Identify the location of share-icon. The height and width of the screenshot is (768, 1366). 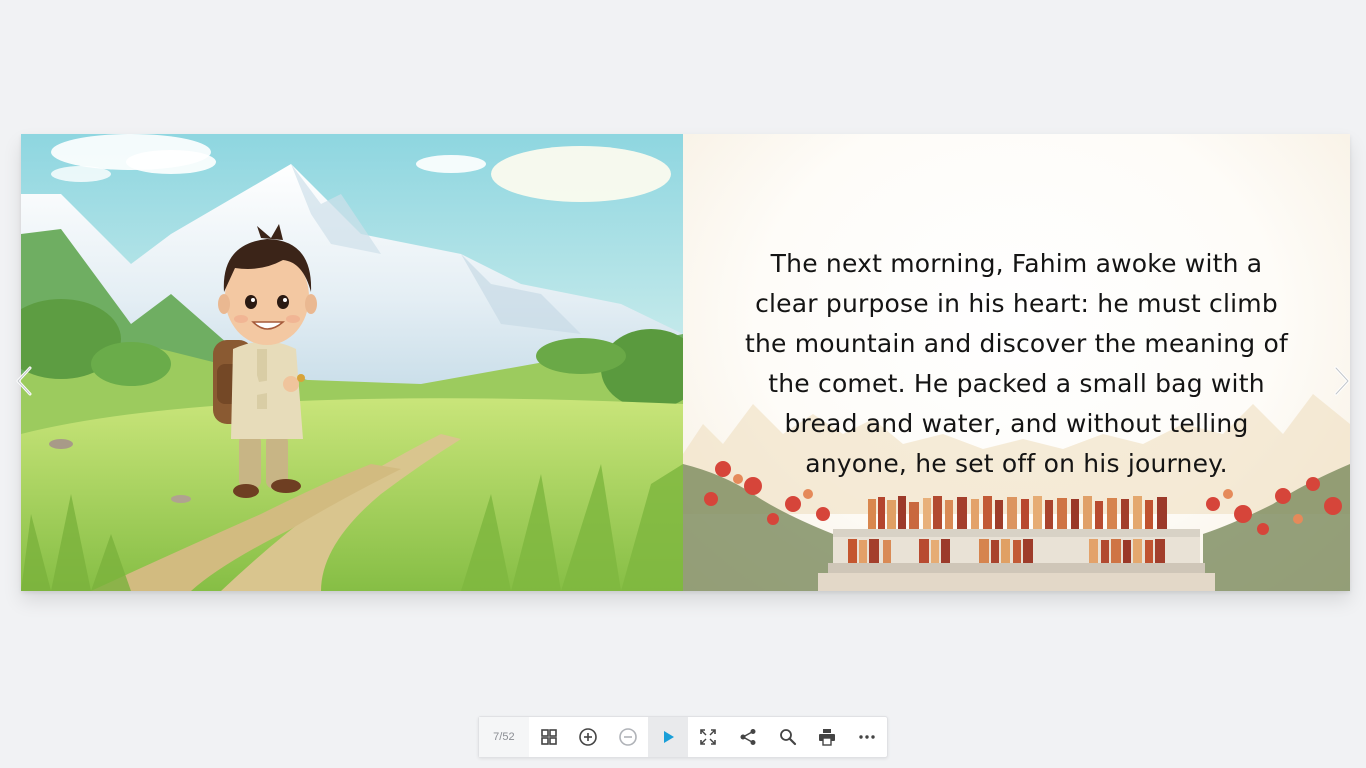
(748, 737).